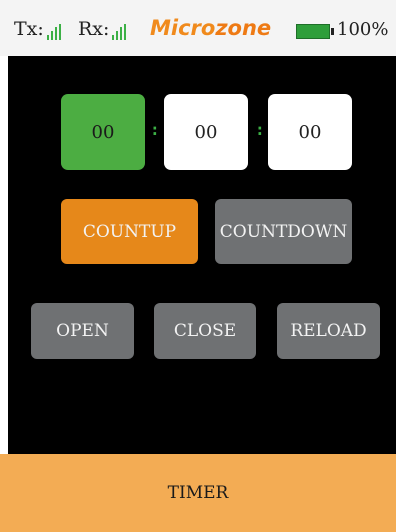  What do you see at coordinates (54, 32) in the screenshot?
I see `tx-signal-icon` at bounding box center [54, 32].